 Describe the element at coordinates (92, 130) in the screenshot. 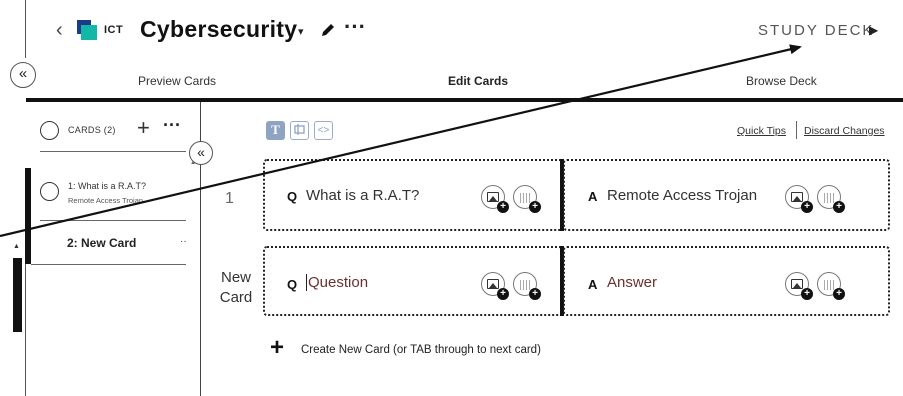

I see `cards-count: CARDS (2)` at that location.